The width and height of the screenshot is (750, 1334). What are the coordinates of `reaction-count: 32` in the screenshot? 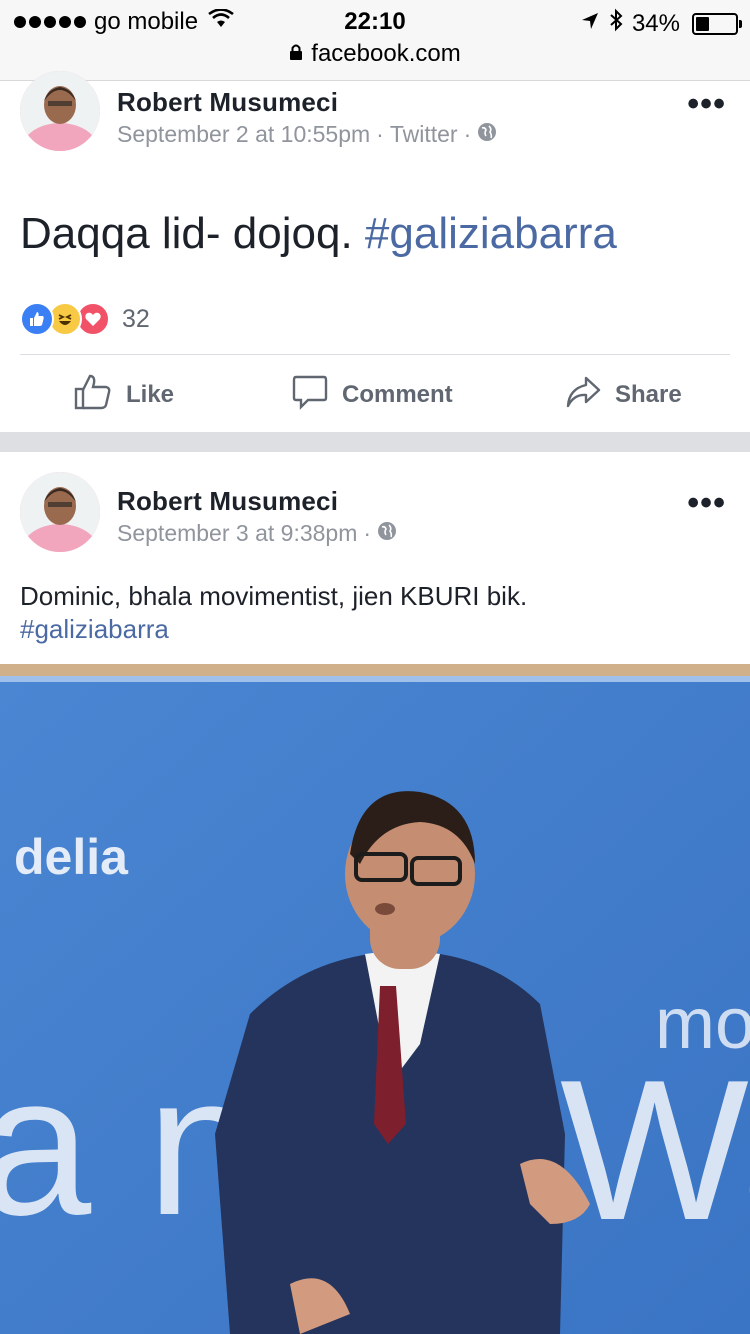 It's located at (136, 318).